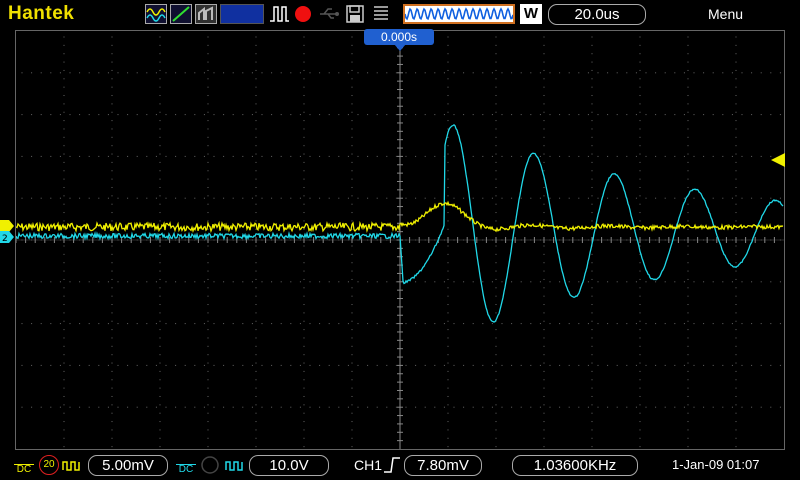 This screenshot has height=480, width=800. I want to click on ch2-ground-marker-icon: 2, so click(7, 237).